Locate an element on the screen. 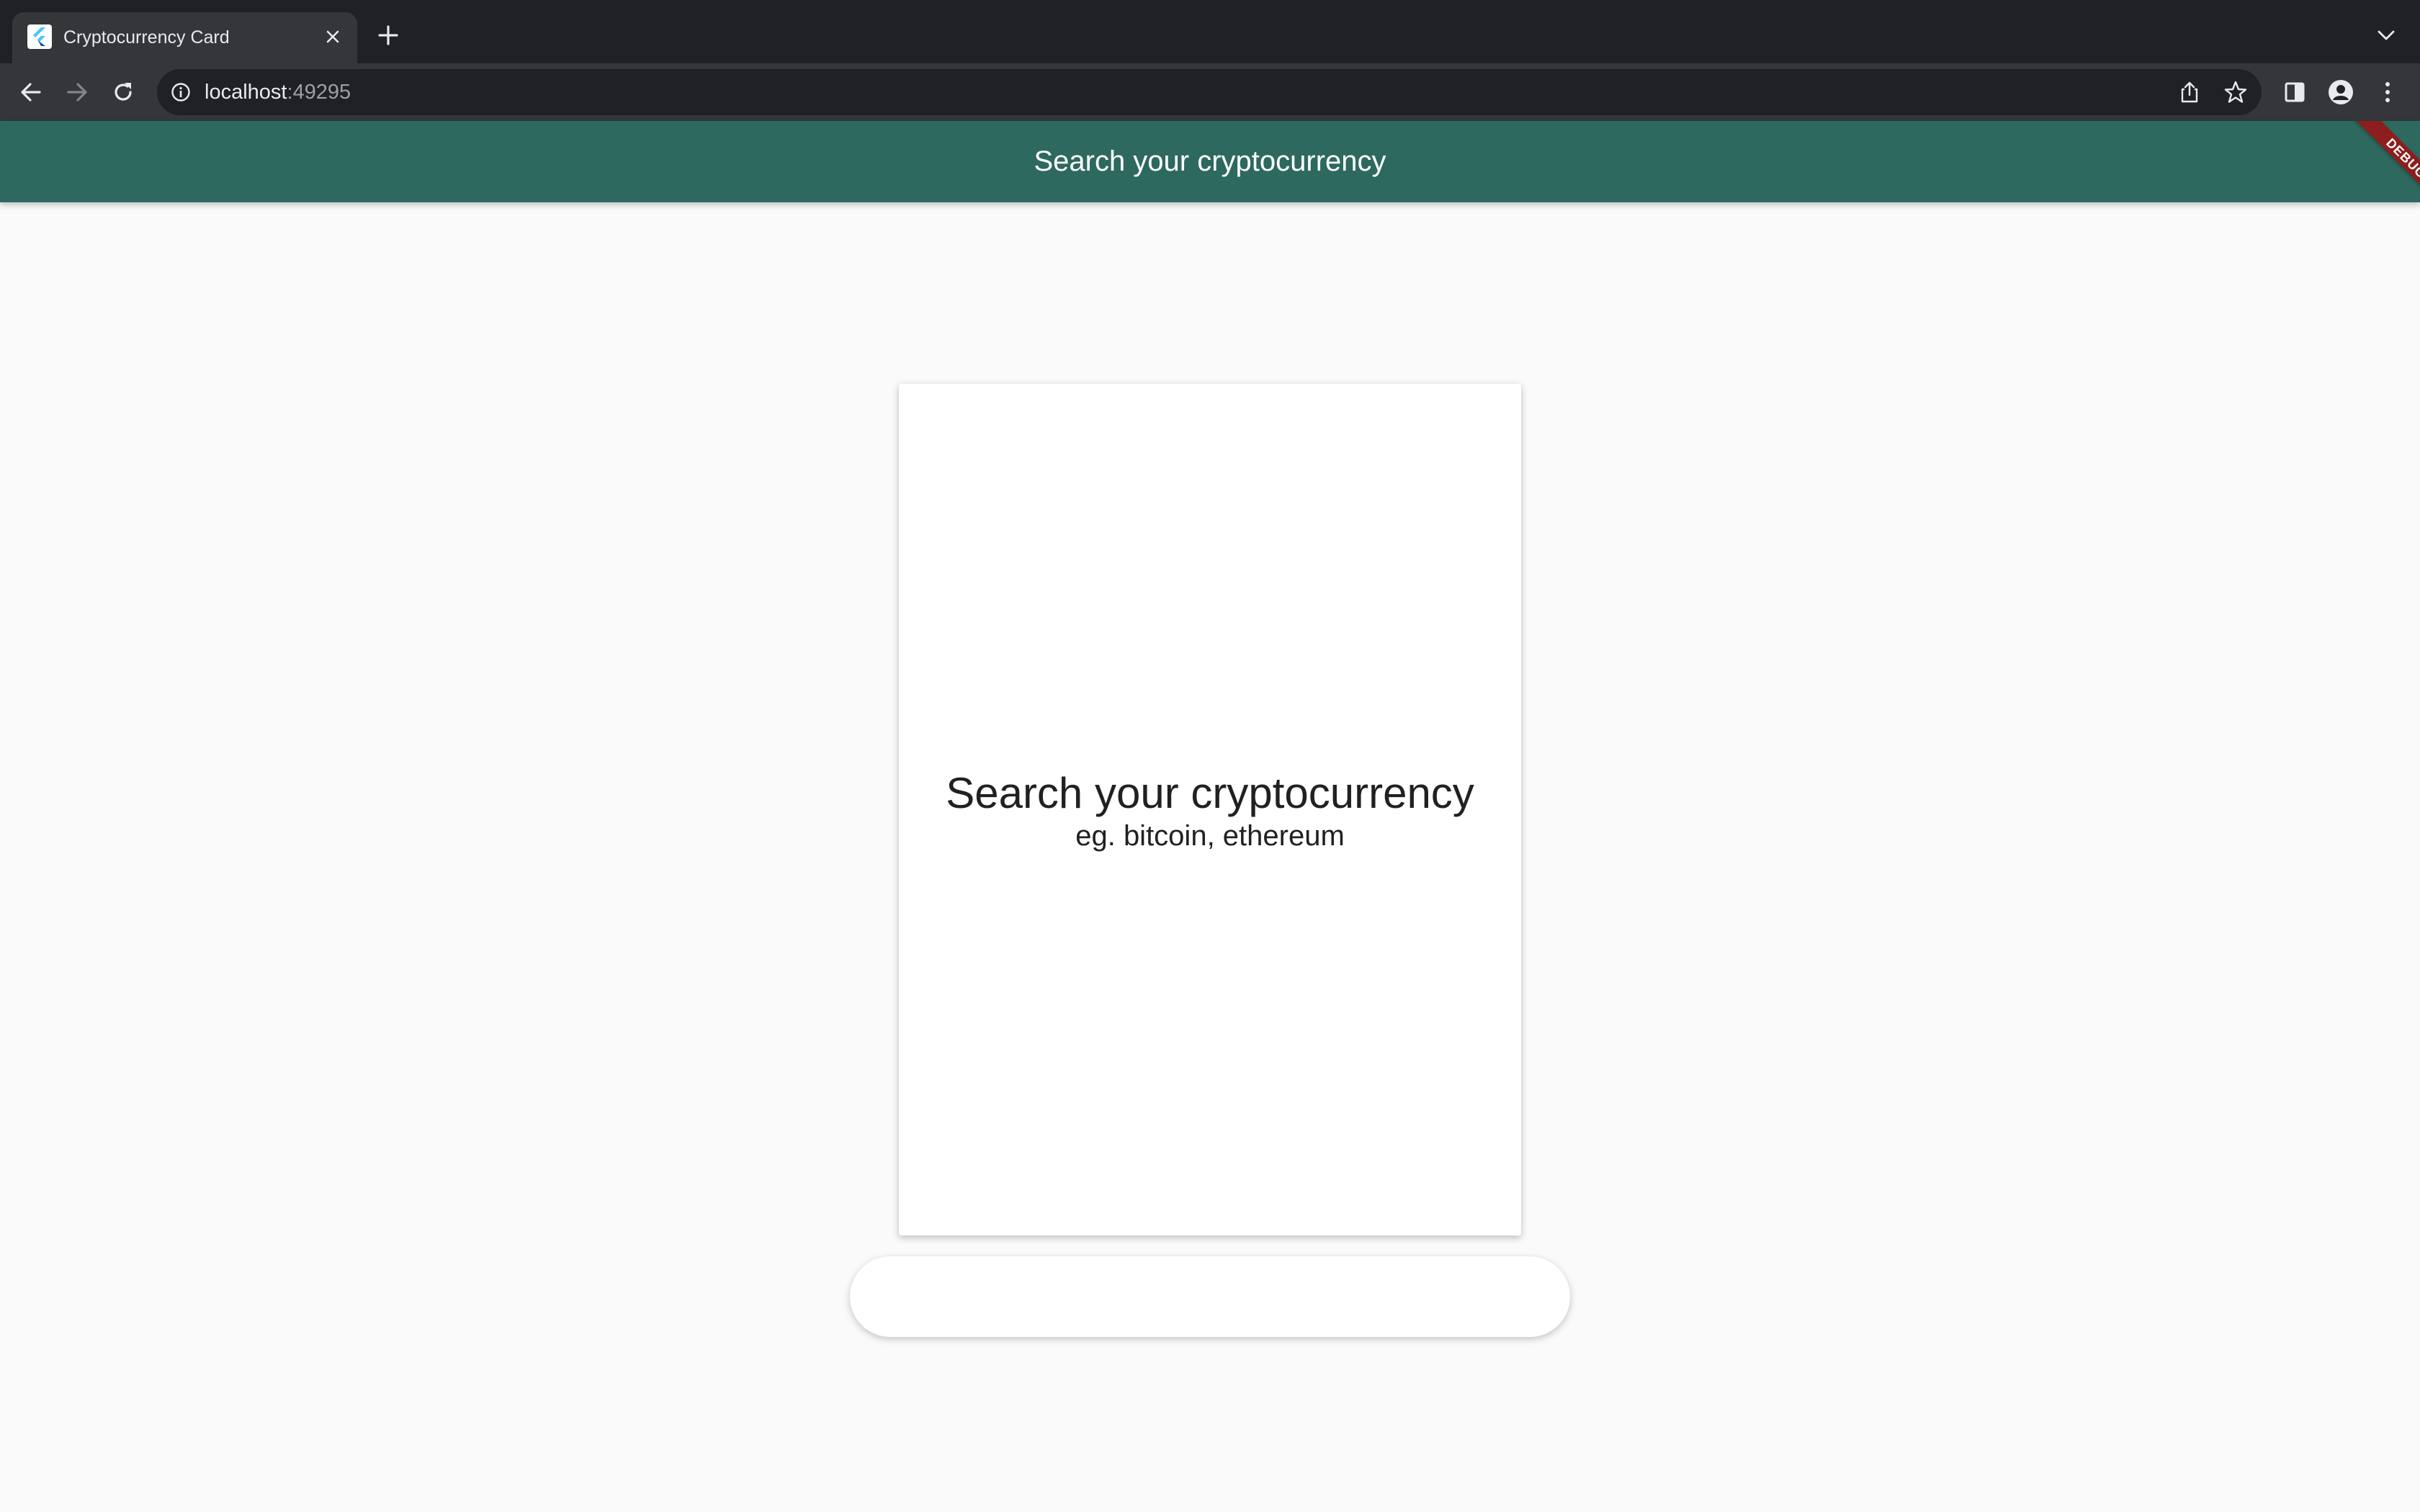  address-bar: localhost:49295 is located at coordinates (1209, 92).